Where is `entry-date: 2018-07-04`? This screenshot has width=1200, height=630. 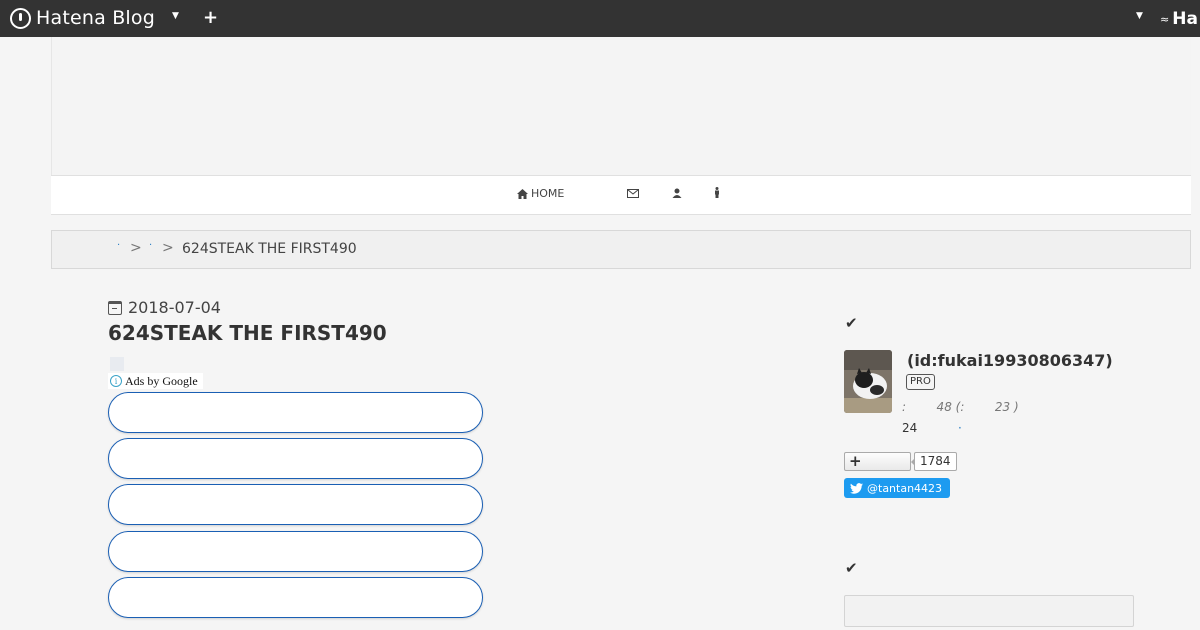
entry-date: 2018-07-04 is located at coordinates (164, 307).